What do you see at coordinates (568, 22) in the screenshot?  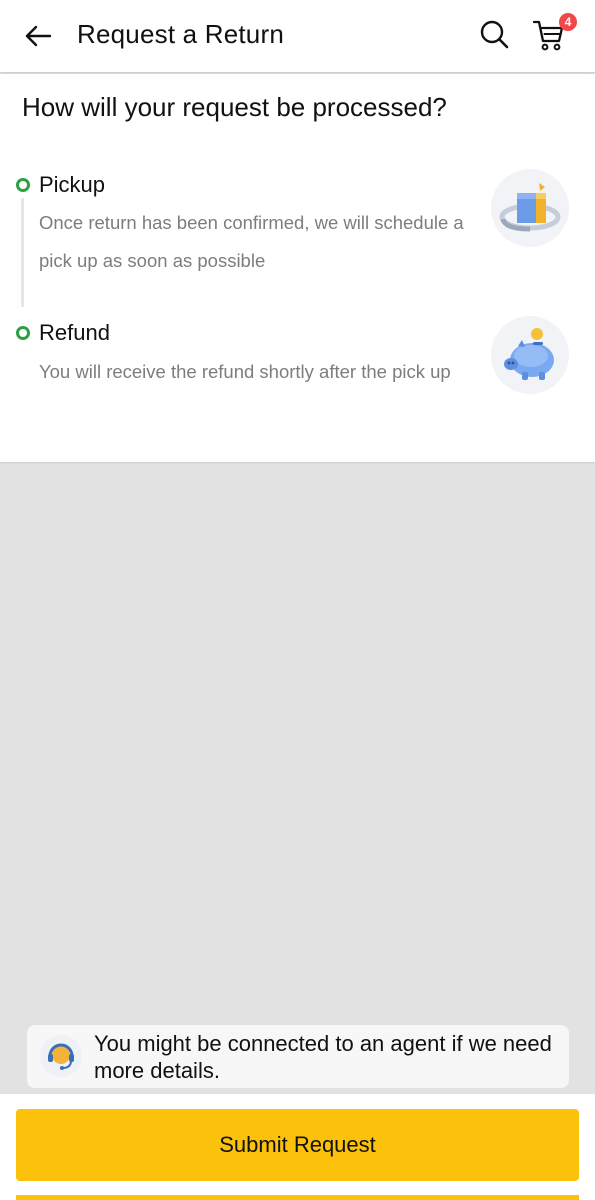 I see `cart-count-badge: 4` at bounding box center [568, 22].